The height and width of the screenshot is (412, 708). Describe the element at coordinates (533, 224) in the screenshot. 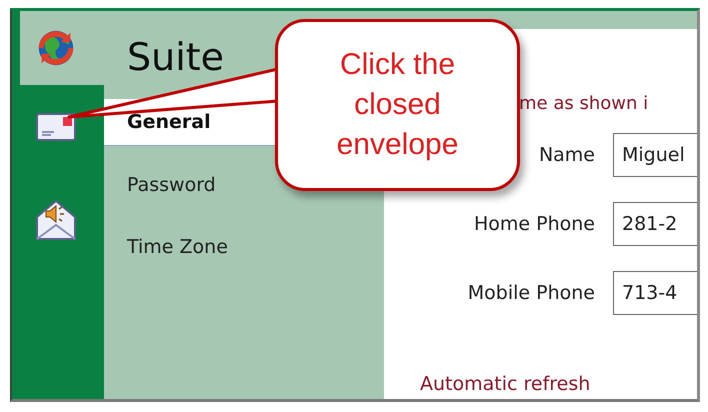

I see `field-label: Home Phone` at that location.